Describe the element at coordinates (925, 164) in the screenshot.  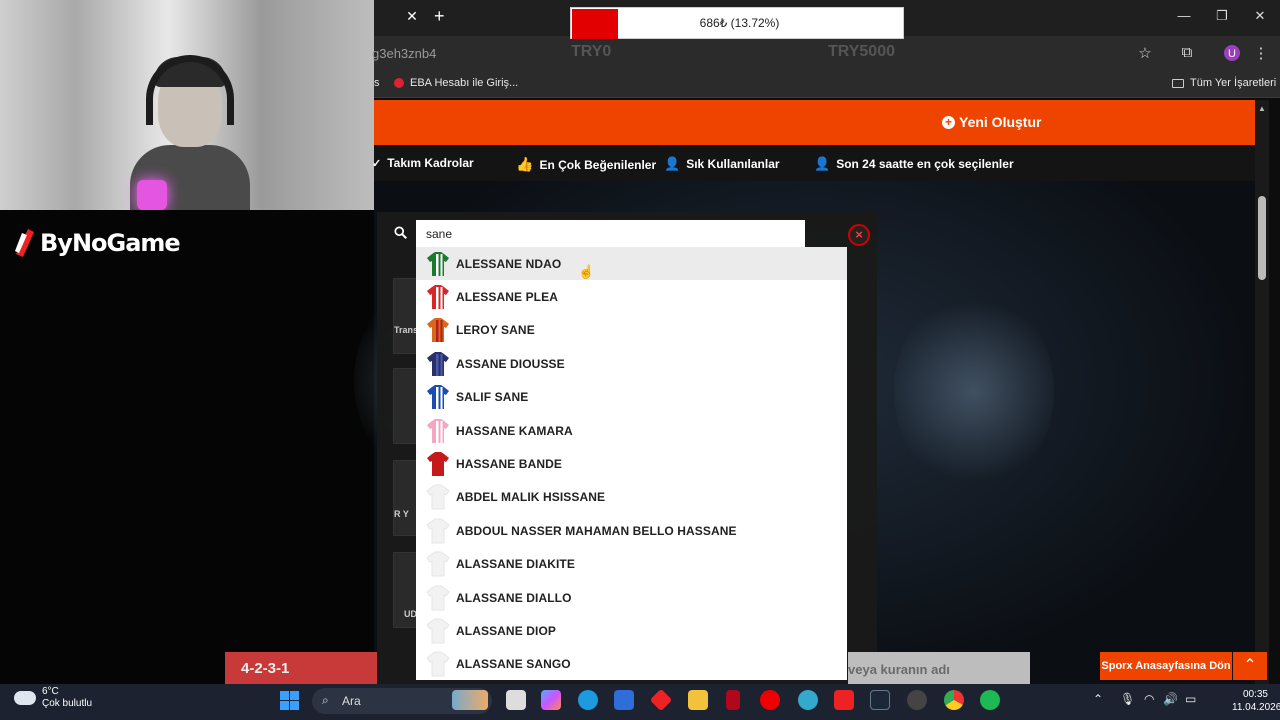
I see `nav-label: Son 24 saatte en çok seçilenler` at that location.